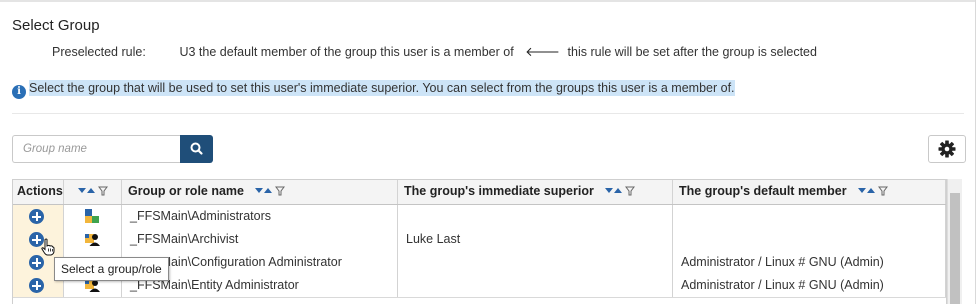 This screenshot has height=304, width=976. Describe the element at coordinates (186, 191) in the screenshot. I see `column-header-group-name-label: Group or role name` at that location.